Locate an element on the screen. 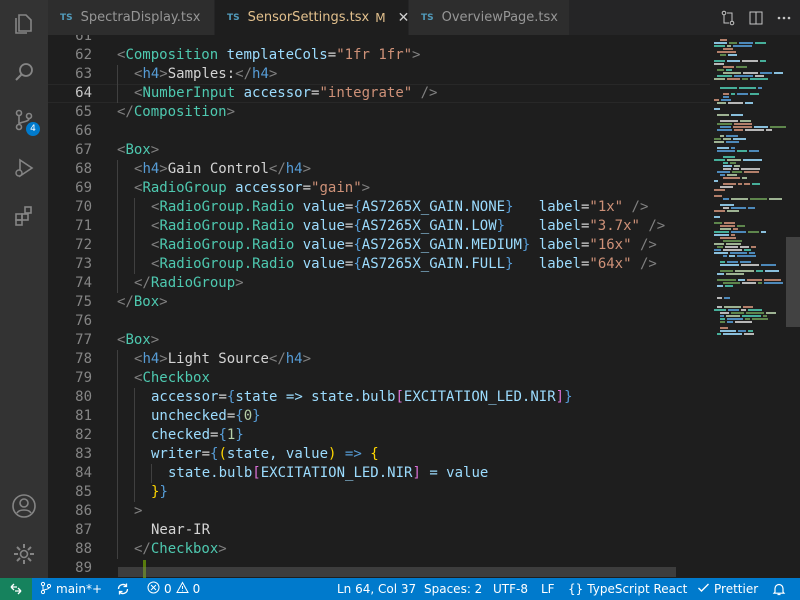  problems-indicator: 0 0 is located at coordinates (173, 589).